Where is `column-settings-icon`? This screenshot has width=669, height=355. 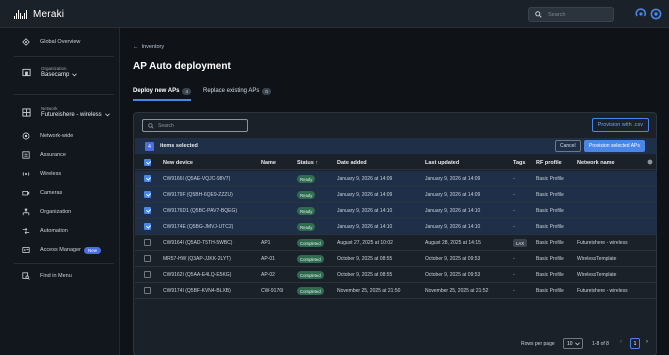 column-settings-icon is located at coordinates (650, 162).